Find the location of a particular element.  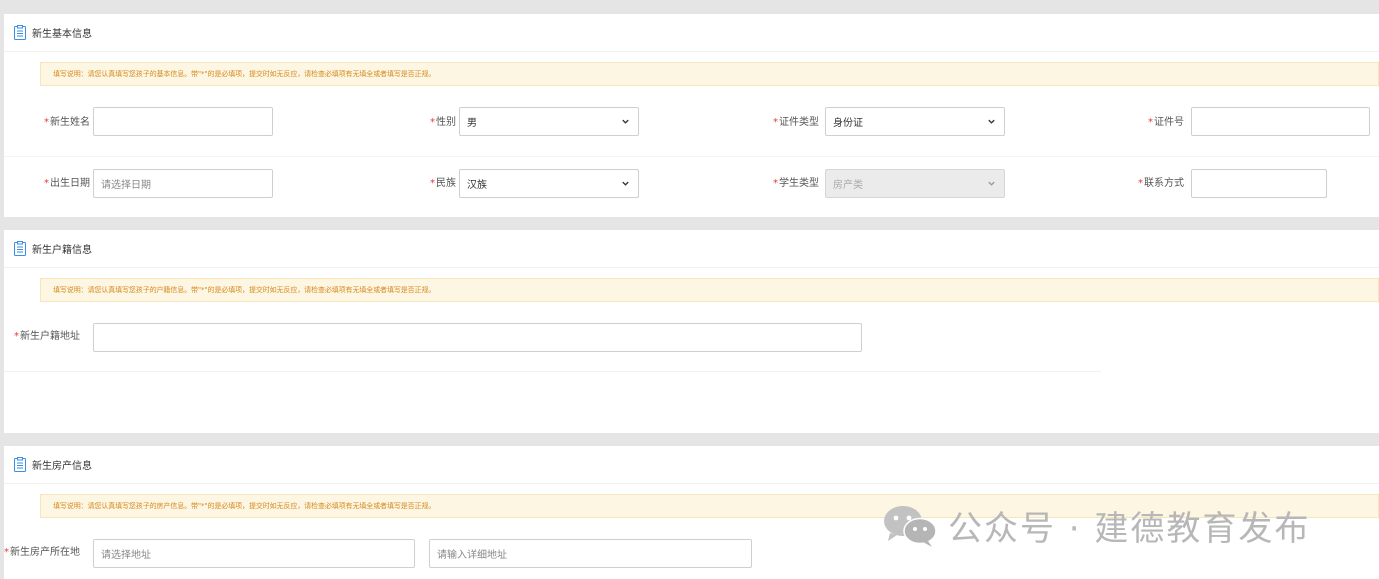

student-type-select: 房产类 is located at coordinates (915, 183).